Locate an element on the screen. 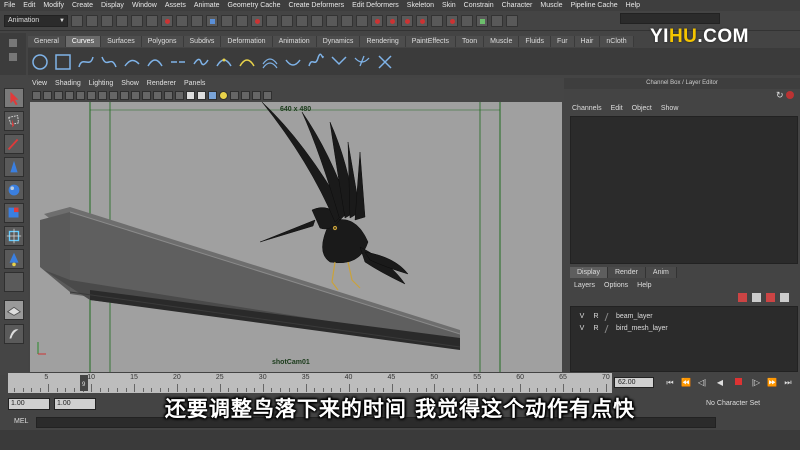 The width and height of the screenshot is (800, 450). menu-window: Window is located at coordinates (144, 5).